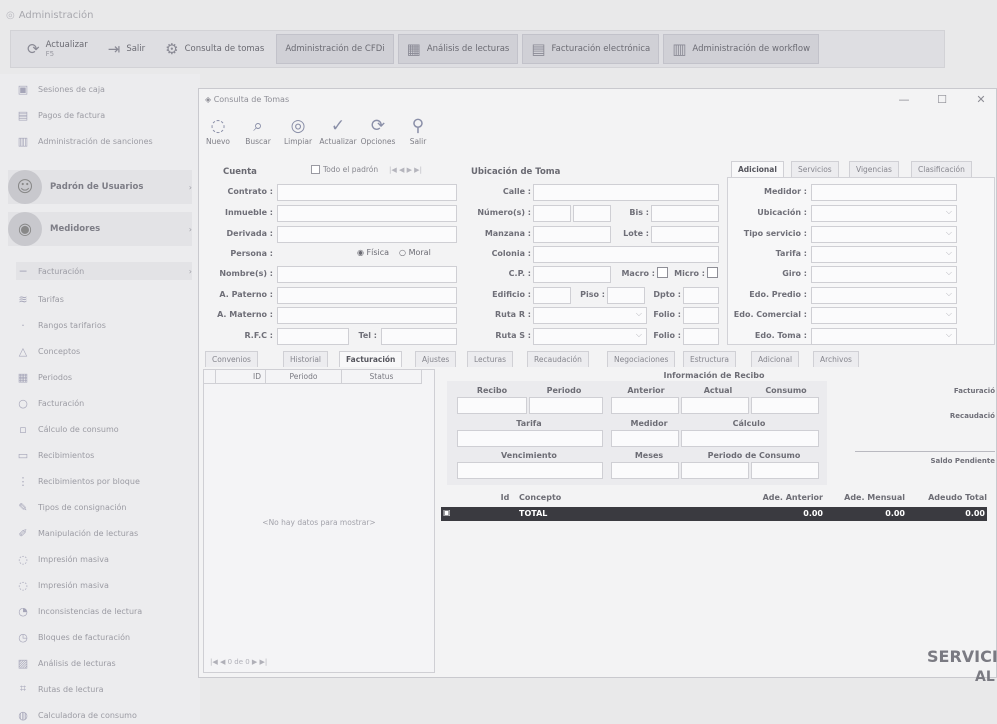  What do you see at coordinates (104, 325) in the screenshot?
I see `sidebar-item-rangos: · Rangos tarifarios` at bounding box center [104, 325].